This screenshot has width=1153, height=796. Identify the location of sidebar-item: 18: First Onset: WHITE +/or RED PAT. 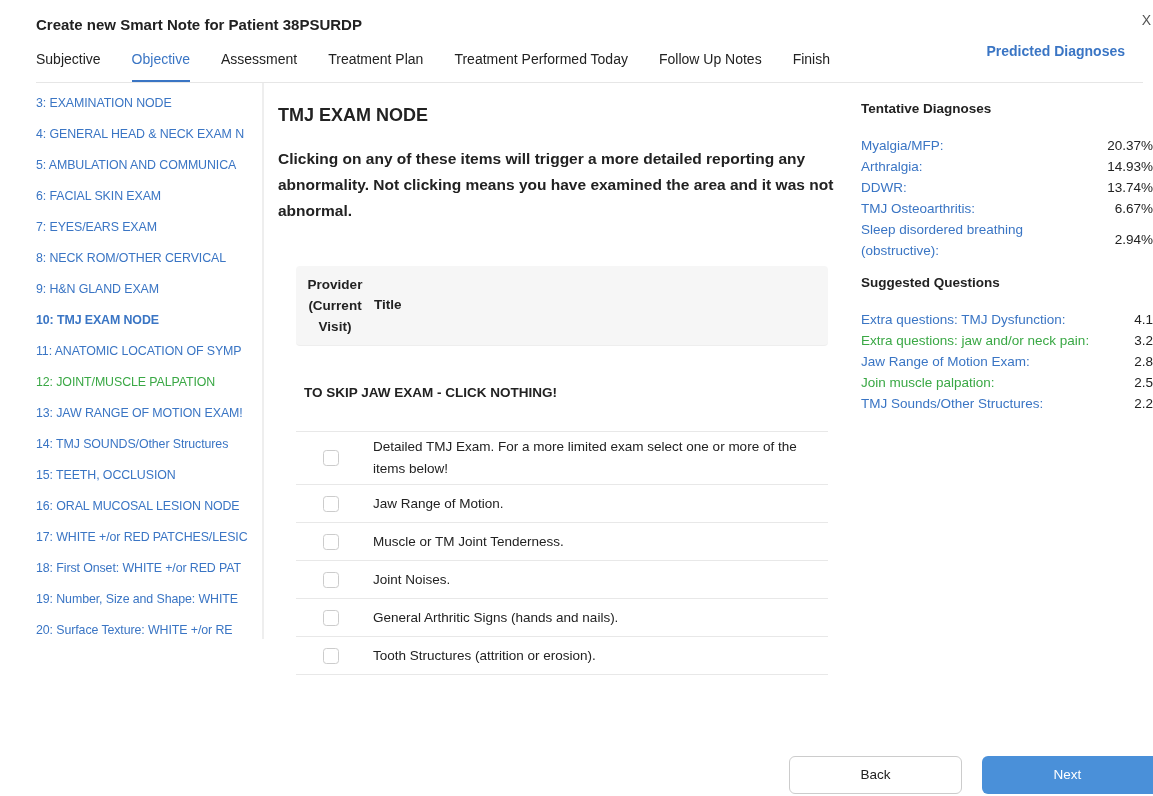
(149, 571).